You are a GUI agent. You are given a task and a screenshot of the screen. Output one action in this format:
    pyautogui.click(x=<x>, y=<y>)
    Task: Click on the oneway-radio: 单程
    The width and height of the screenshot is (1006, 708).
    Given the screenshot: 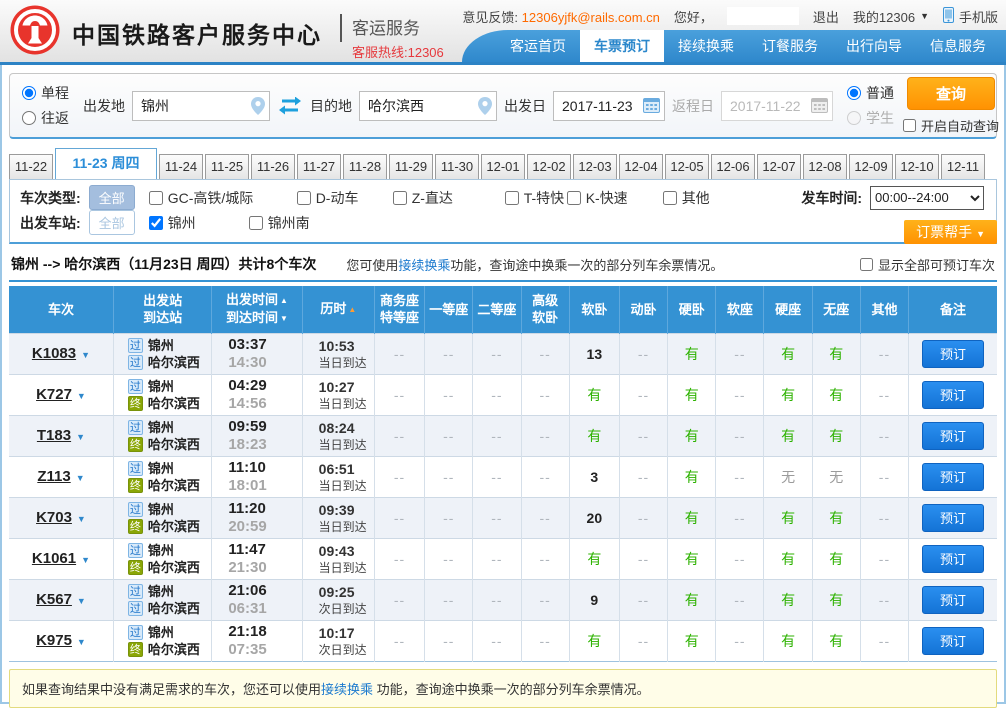 What is the action you would take?
    pyautogui.click(x=45, y=93)
    